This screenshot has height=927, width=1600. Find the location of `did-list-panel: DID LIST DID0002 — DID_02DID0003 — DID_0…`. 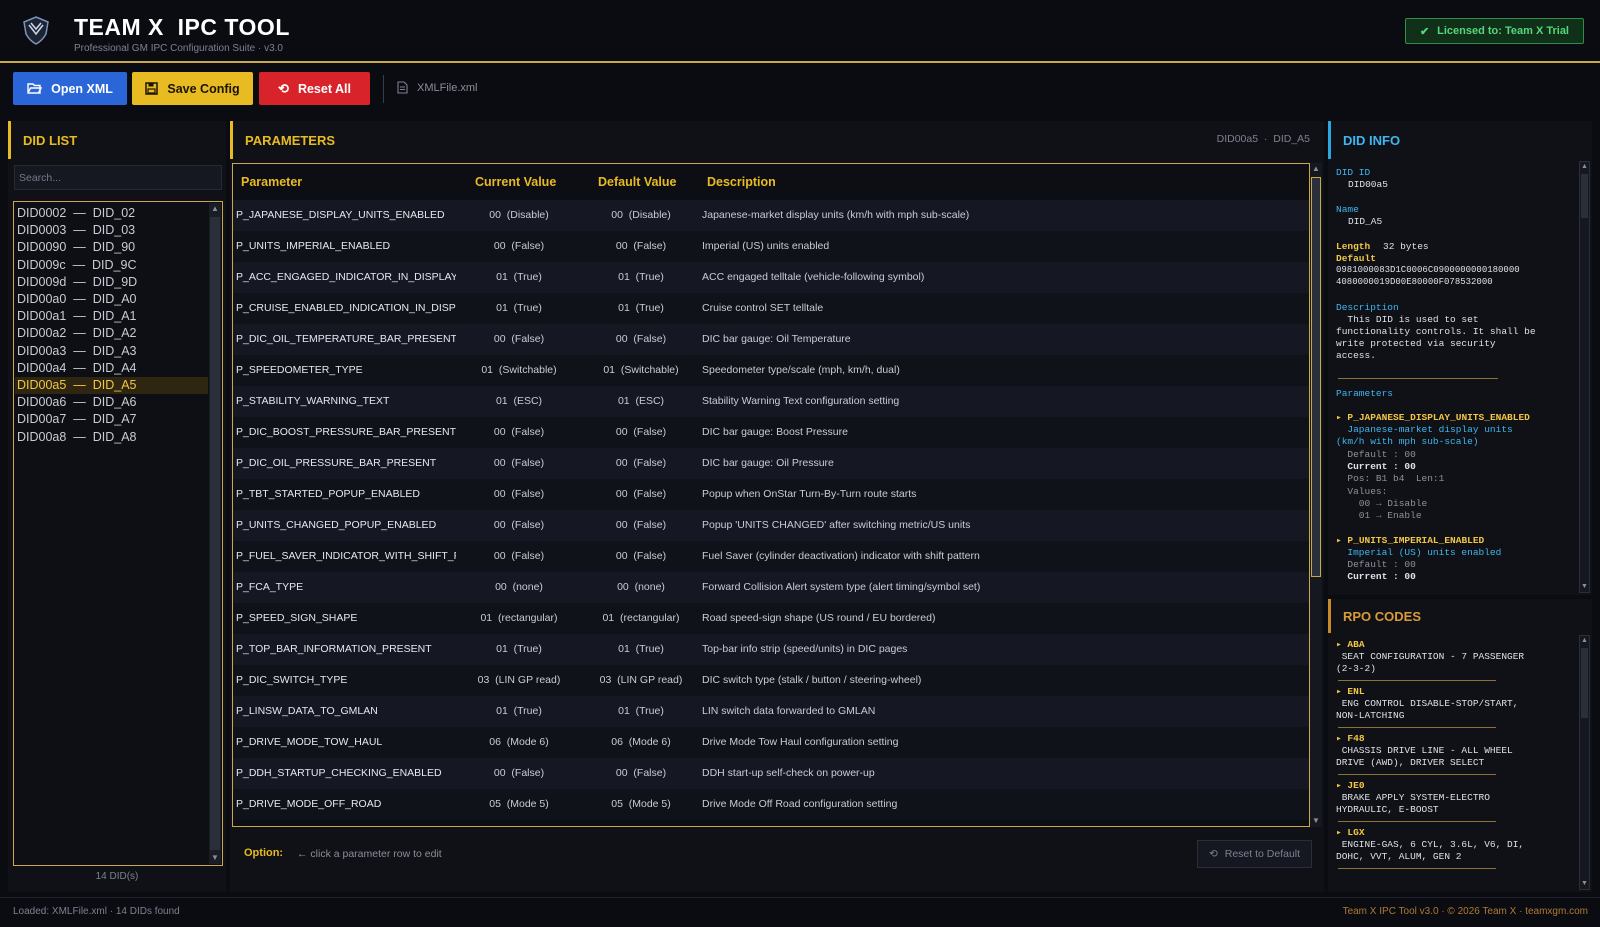

did-list-panel: DID LIST DID0002 — DID_02DID0003 — DID_0… is located at coordinates (117, 506).